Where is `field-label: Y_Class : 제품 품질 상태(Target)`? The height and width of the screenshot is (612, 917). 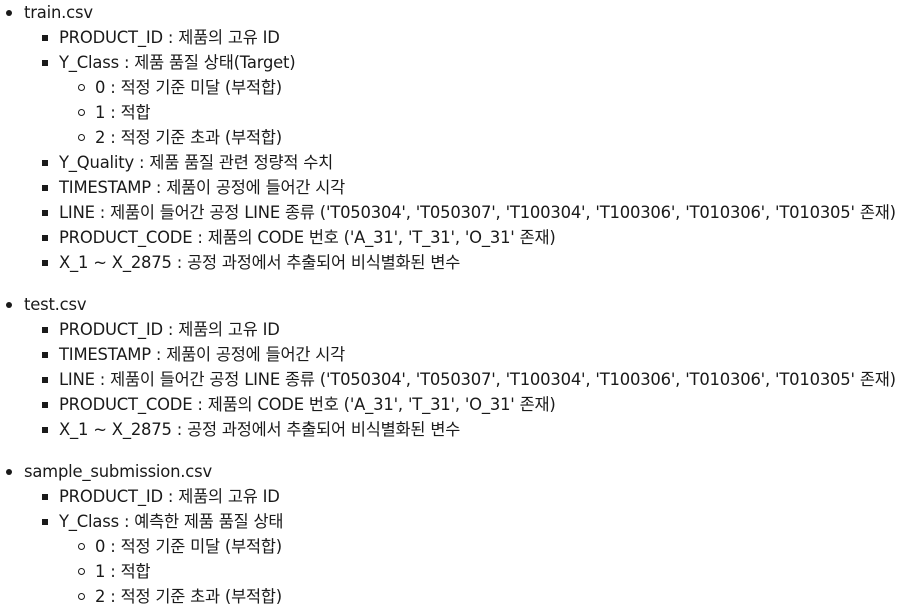 field-label: Y_Class : 제품 품질 상태(Target) is located at coordinates (177, 62).